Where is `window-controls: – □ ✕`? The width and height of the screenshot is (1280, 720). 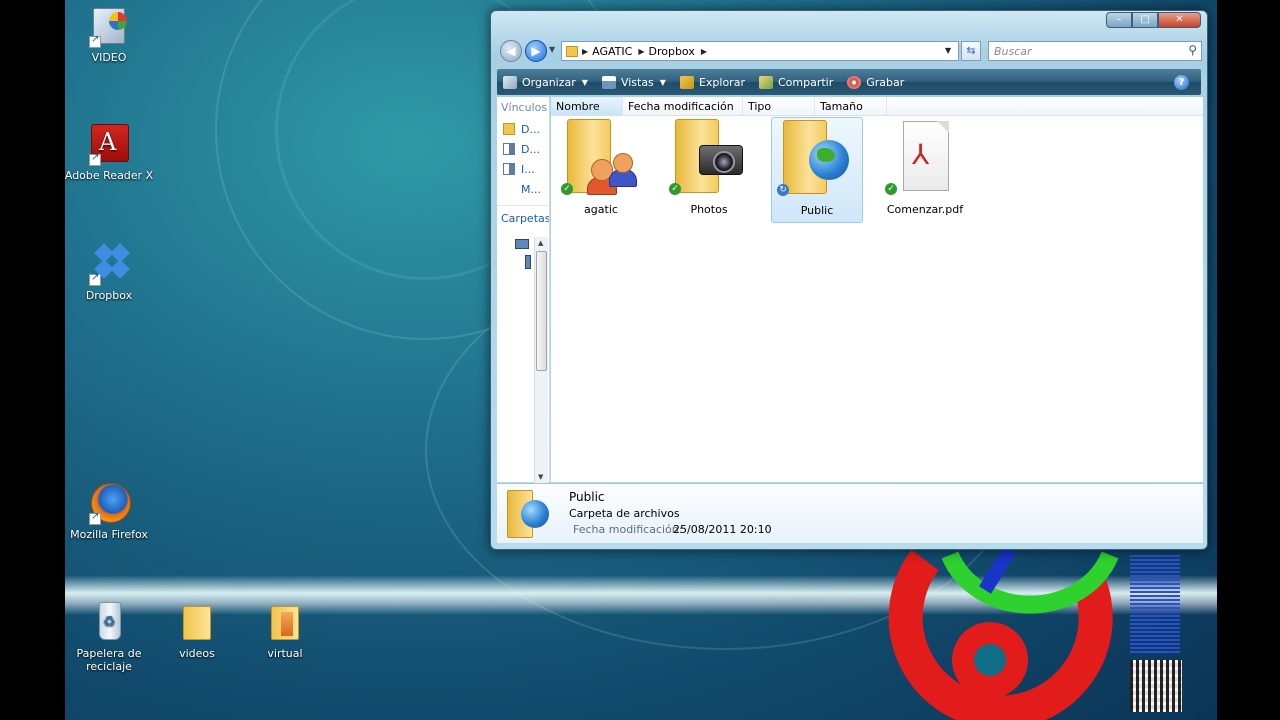
window-controls: – □ ✕ is located at coordinates (1153, 20).